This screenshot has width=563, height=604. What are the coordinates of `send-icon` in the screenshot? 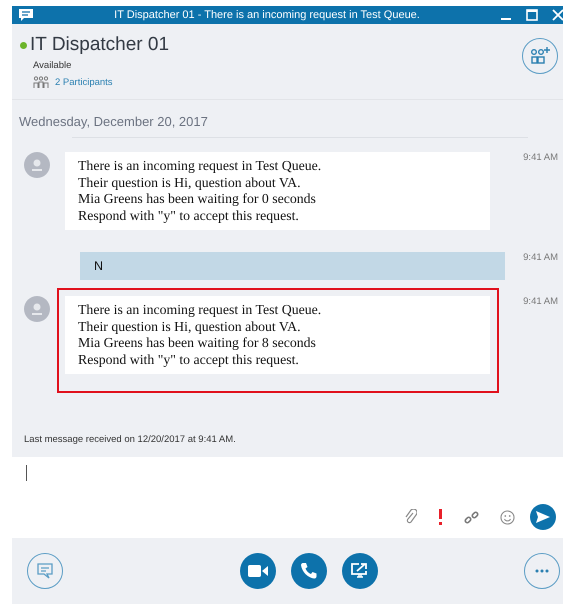 It's located at (543, 517).